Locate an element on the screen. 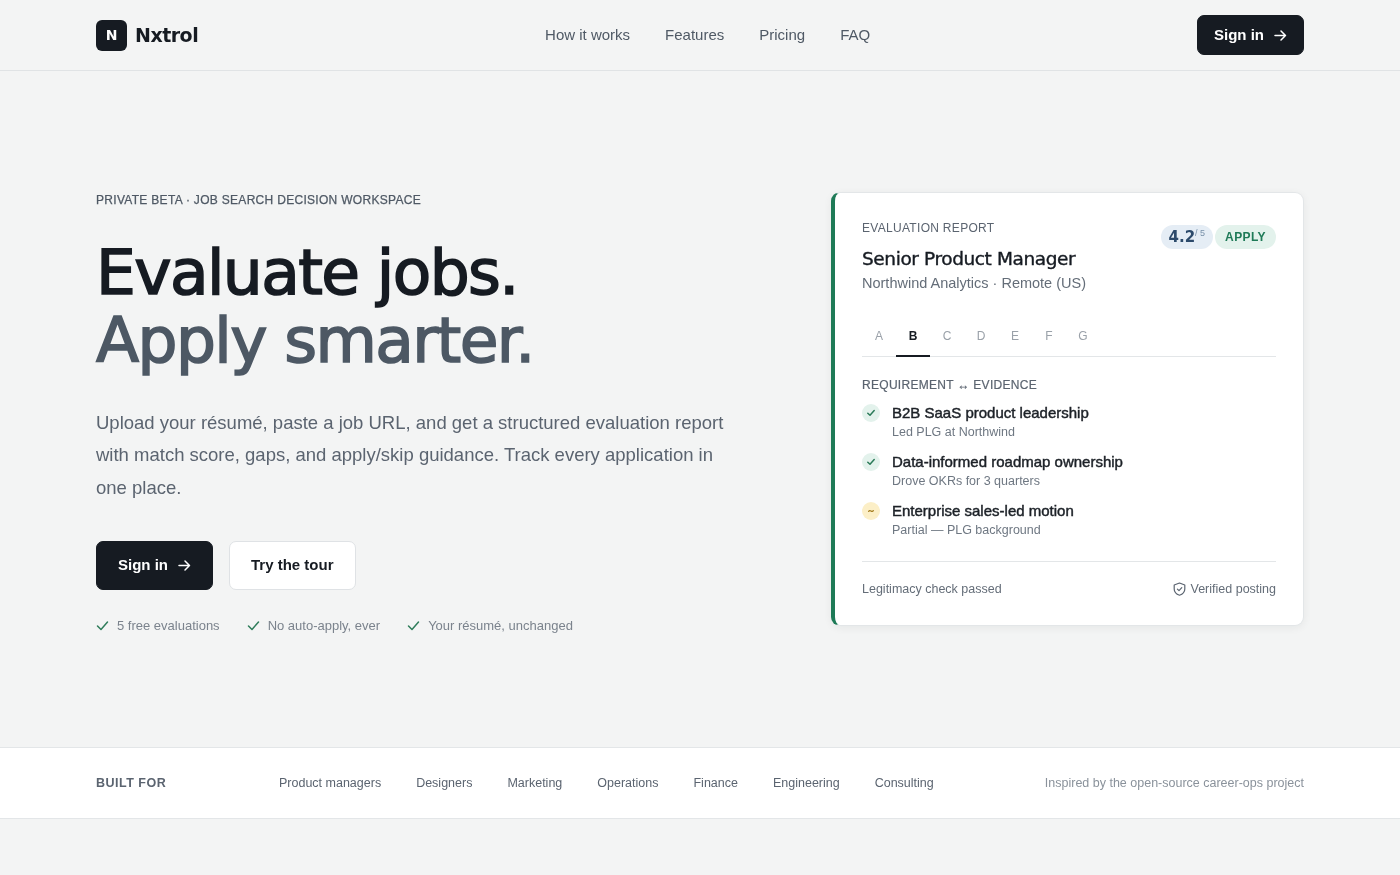 The image size is (1400, 875). audience-label: Engineering is located at coordinates (806, 783).